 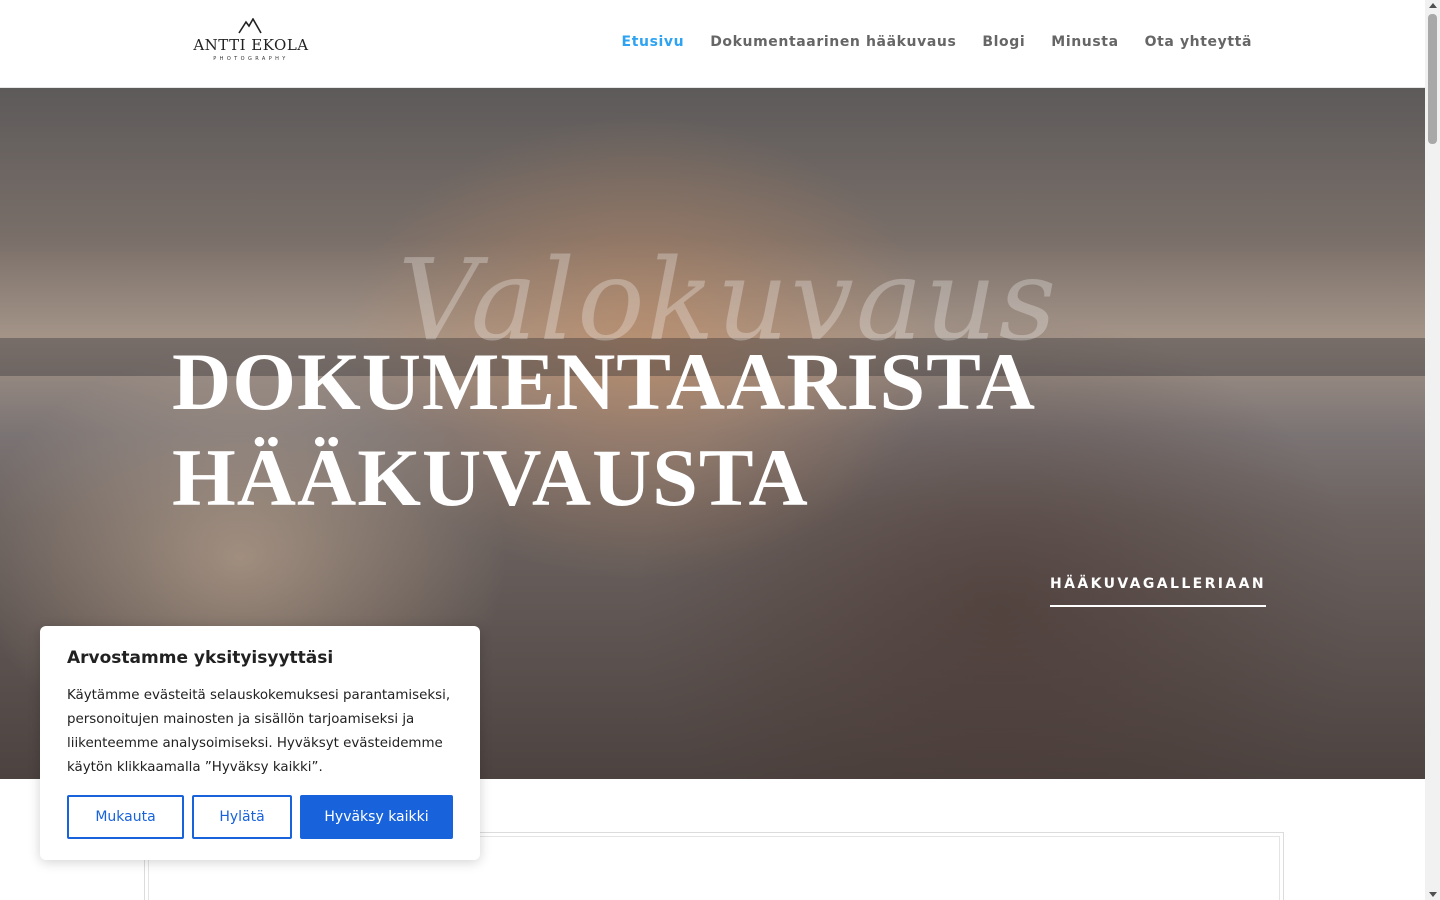 I want to click on hero-title: DOKUMENTAARISTA HÄÄKUVAUSTA, so click(x=604, y=430).